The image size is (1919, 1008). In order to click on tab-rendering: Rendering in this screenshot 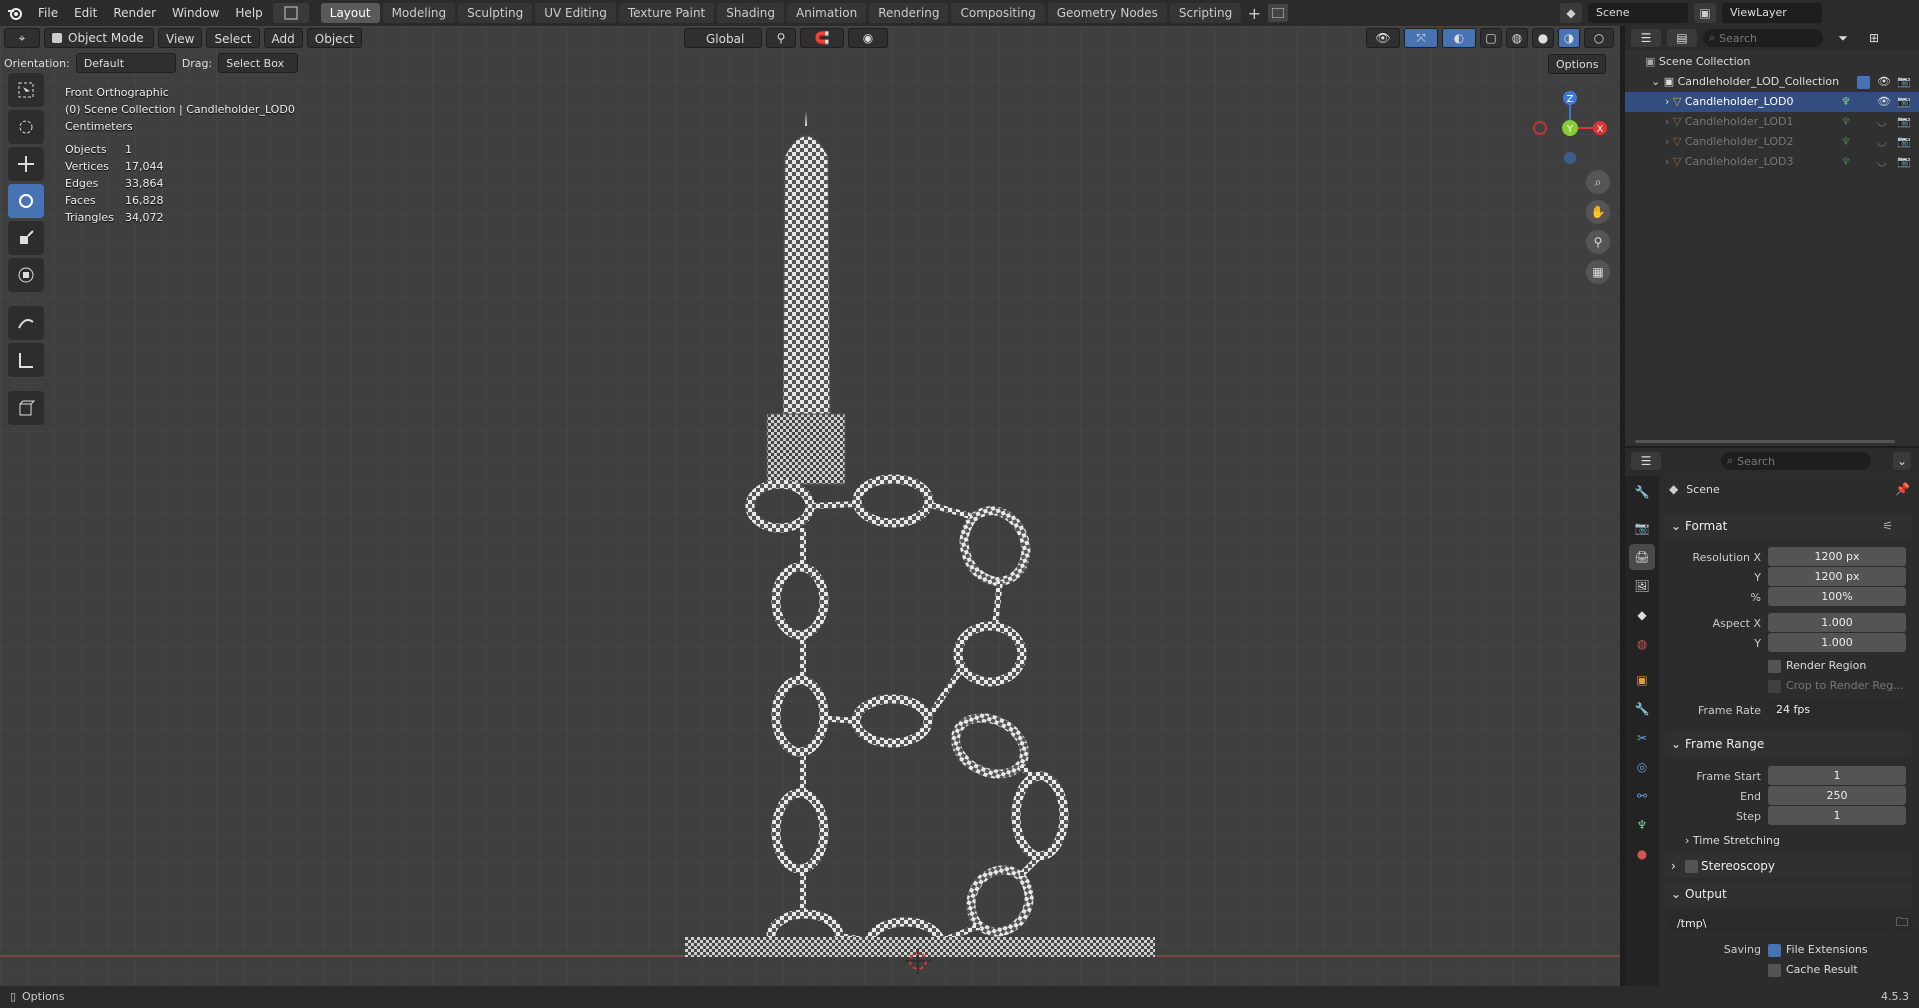, I will do `click(909, 13)`.